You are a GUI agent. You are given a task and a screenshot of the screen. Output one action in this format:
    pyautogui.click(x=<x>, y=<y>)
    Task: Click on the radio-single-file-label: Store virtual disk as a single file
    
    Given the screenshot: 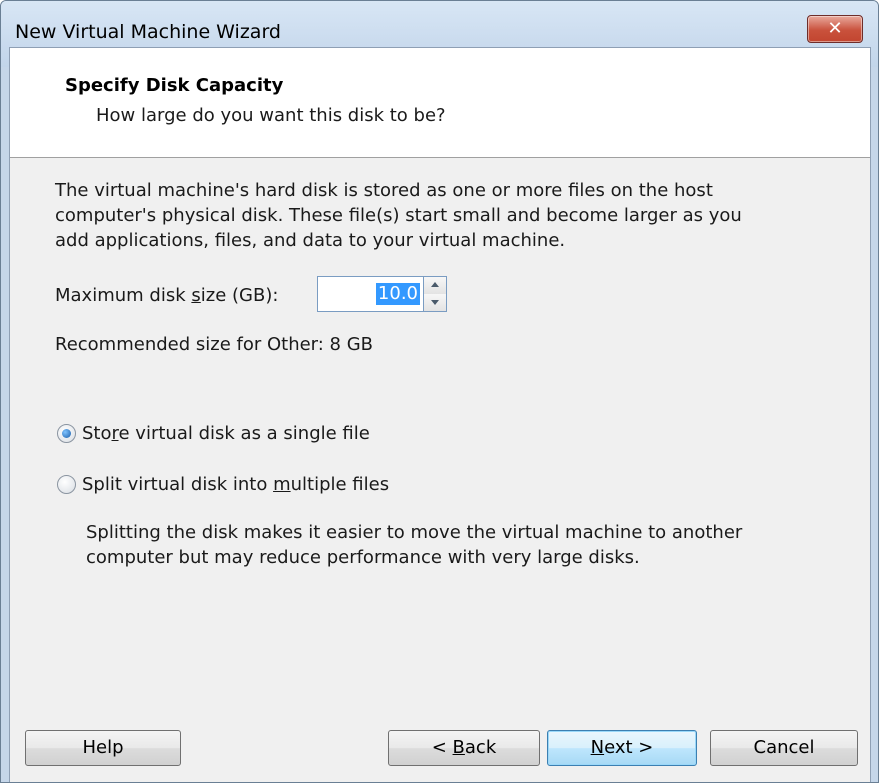 What is the action you would take?
    pyautogui.click(x=226, y=433)
    